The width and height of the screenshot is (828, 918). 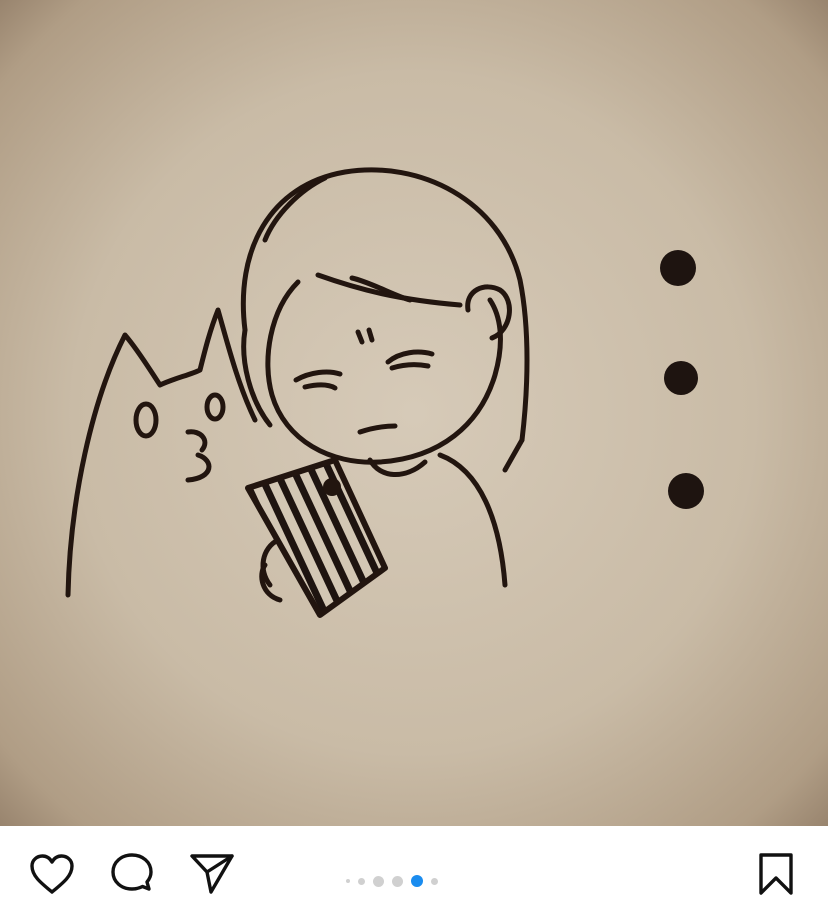 I want to click on like-button, so click(x=52, y=874).